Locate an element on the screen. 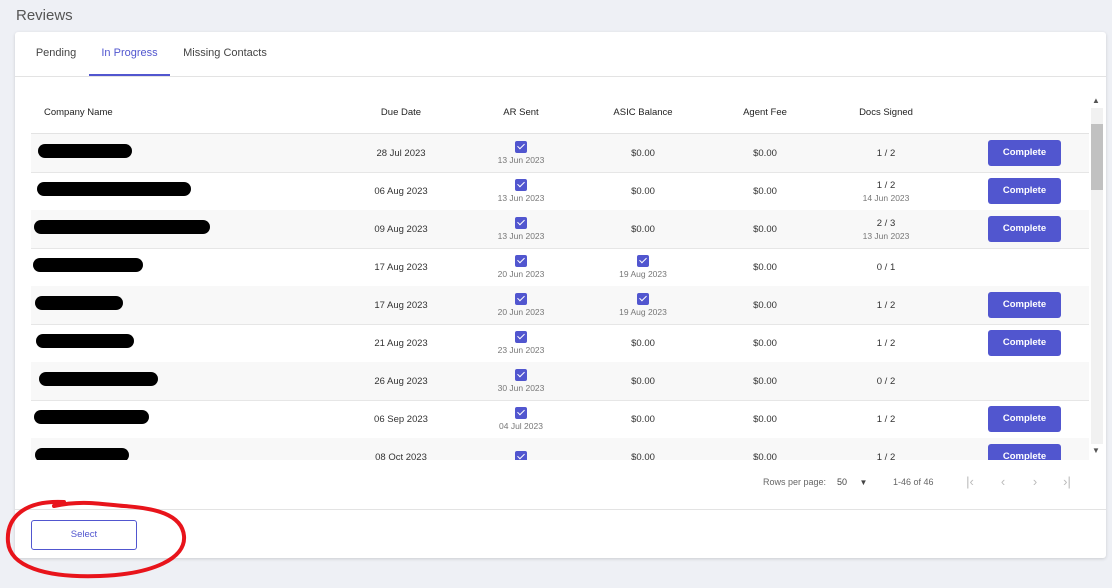  rows-per-page-label: Rows per page: is located at coordinates (795, 482).